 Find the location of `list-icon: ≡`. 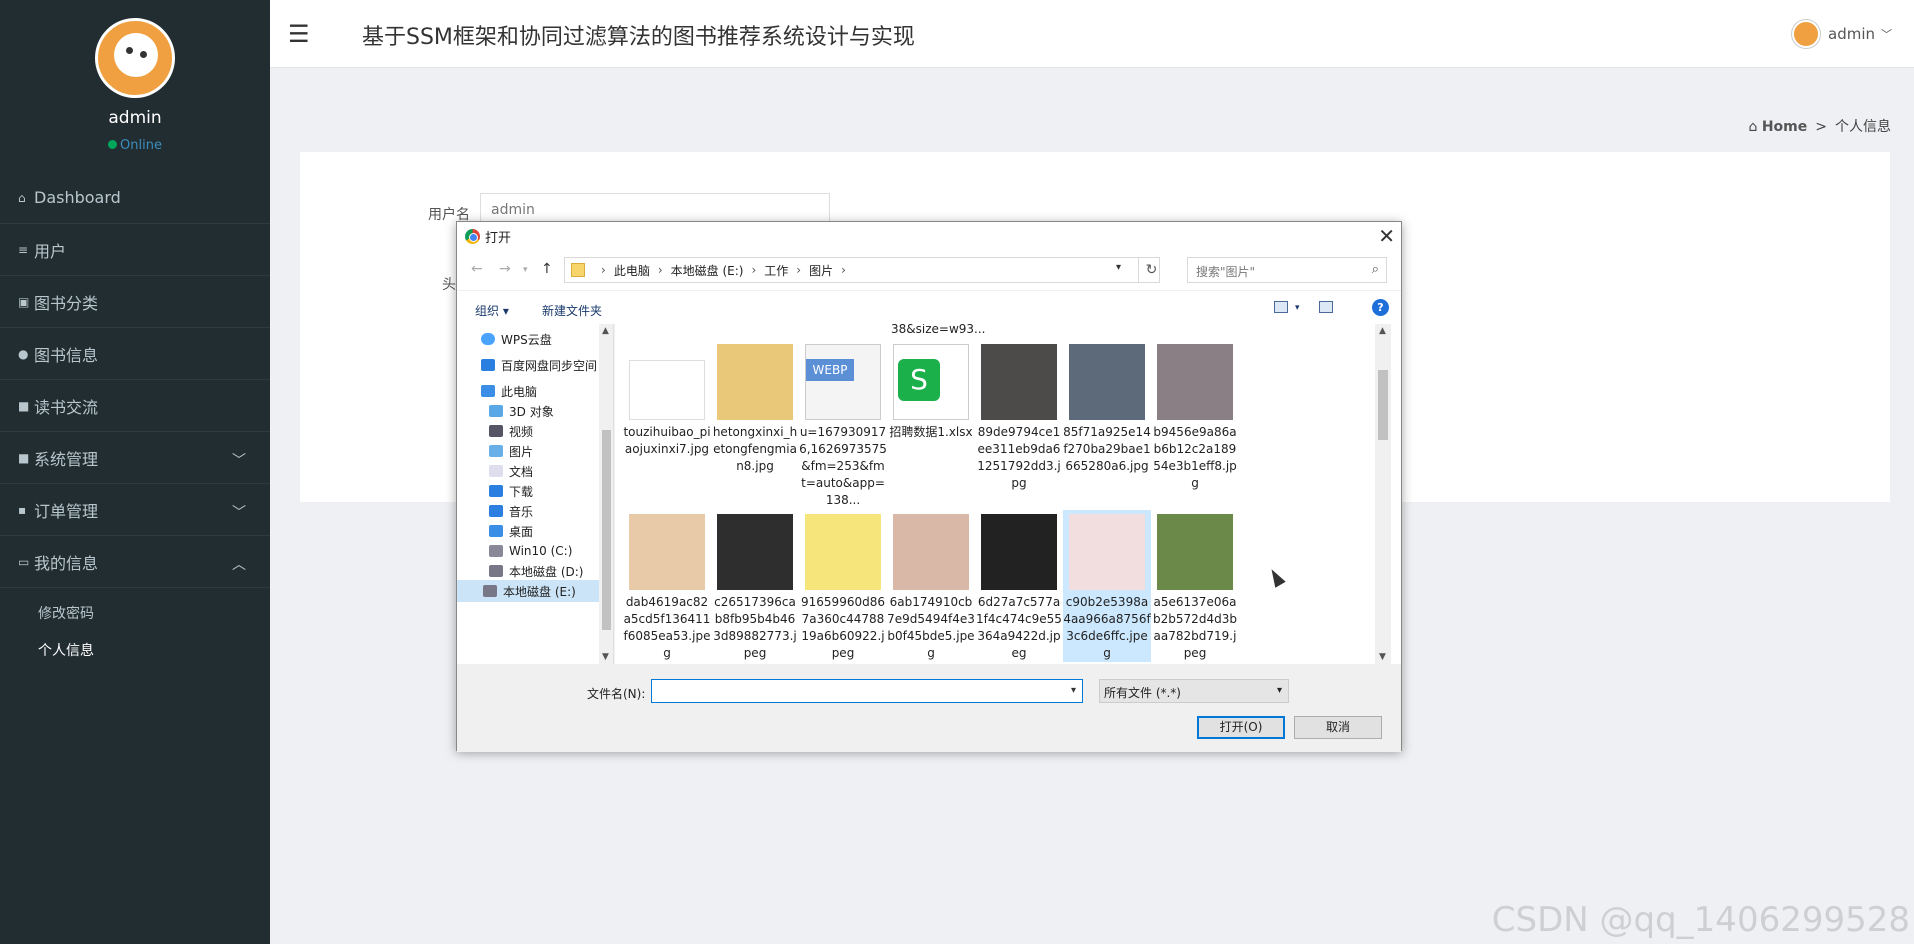

list-icon: ≡ is located at coordinates (23, 249).